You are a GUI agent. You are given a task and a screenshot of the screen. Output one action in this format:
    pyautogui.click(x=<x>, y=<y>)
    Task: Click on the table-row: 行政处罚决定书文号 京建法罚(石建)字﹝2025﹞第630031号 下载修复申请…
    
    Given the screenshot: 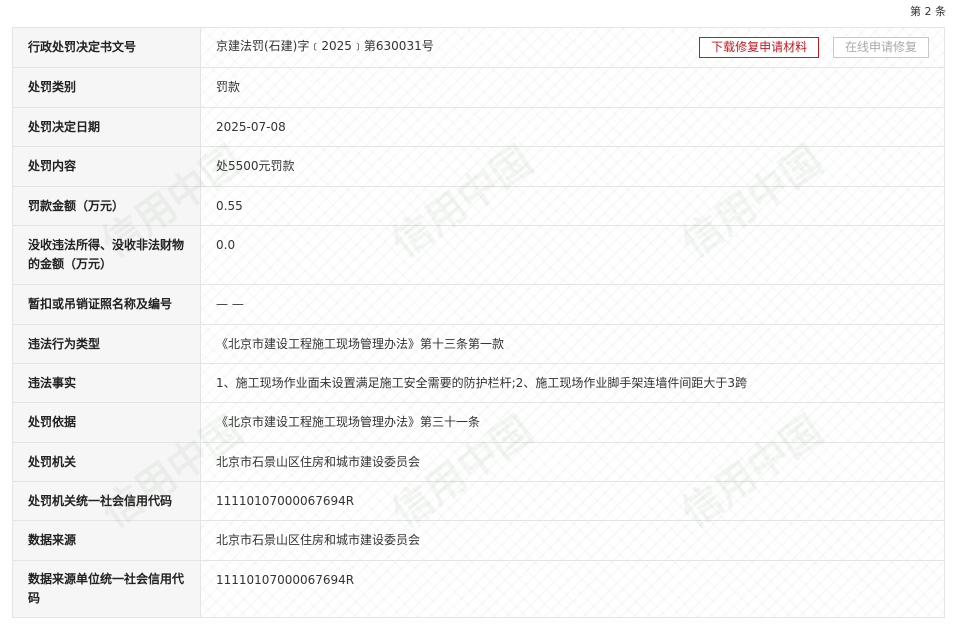 What is the action you would take?
    pyautogui.click(x=478, y=47)
    